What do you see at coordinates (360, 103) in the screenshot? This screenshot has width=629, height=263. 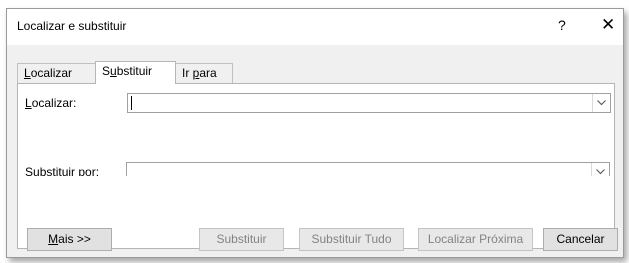 I see `find-input` at bounding box center [360, 103].